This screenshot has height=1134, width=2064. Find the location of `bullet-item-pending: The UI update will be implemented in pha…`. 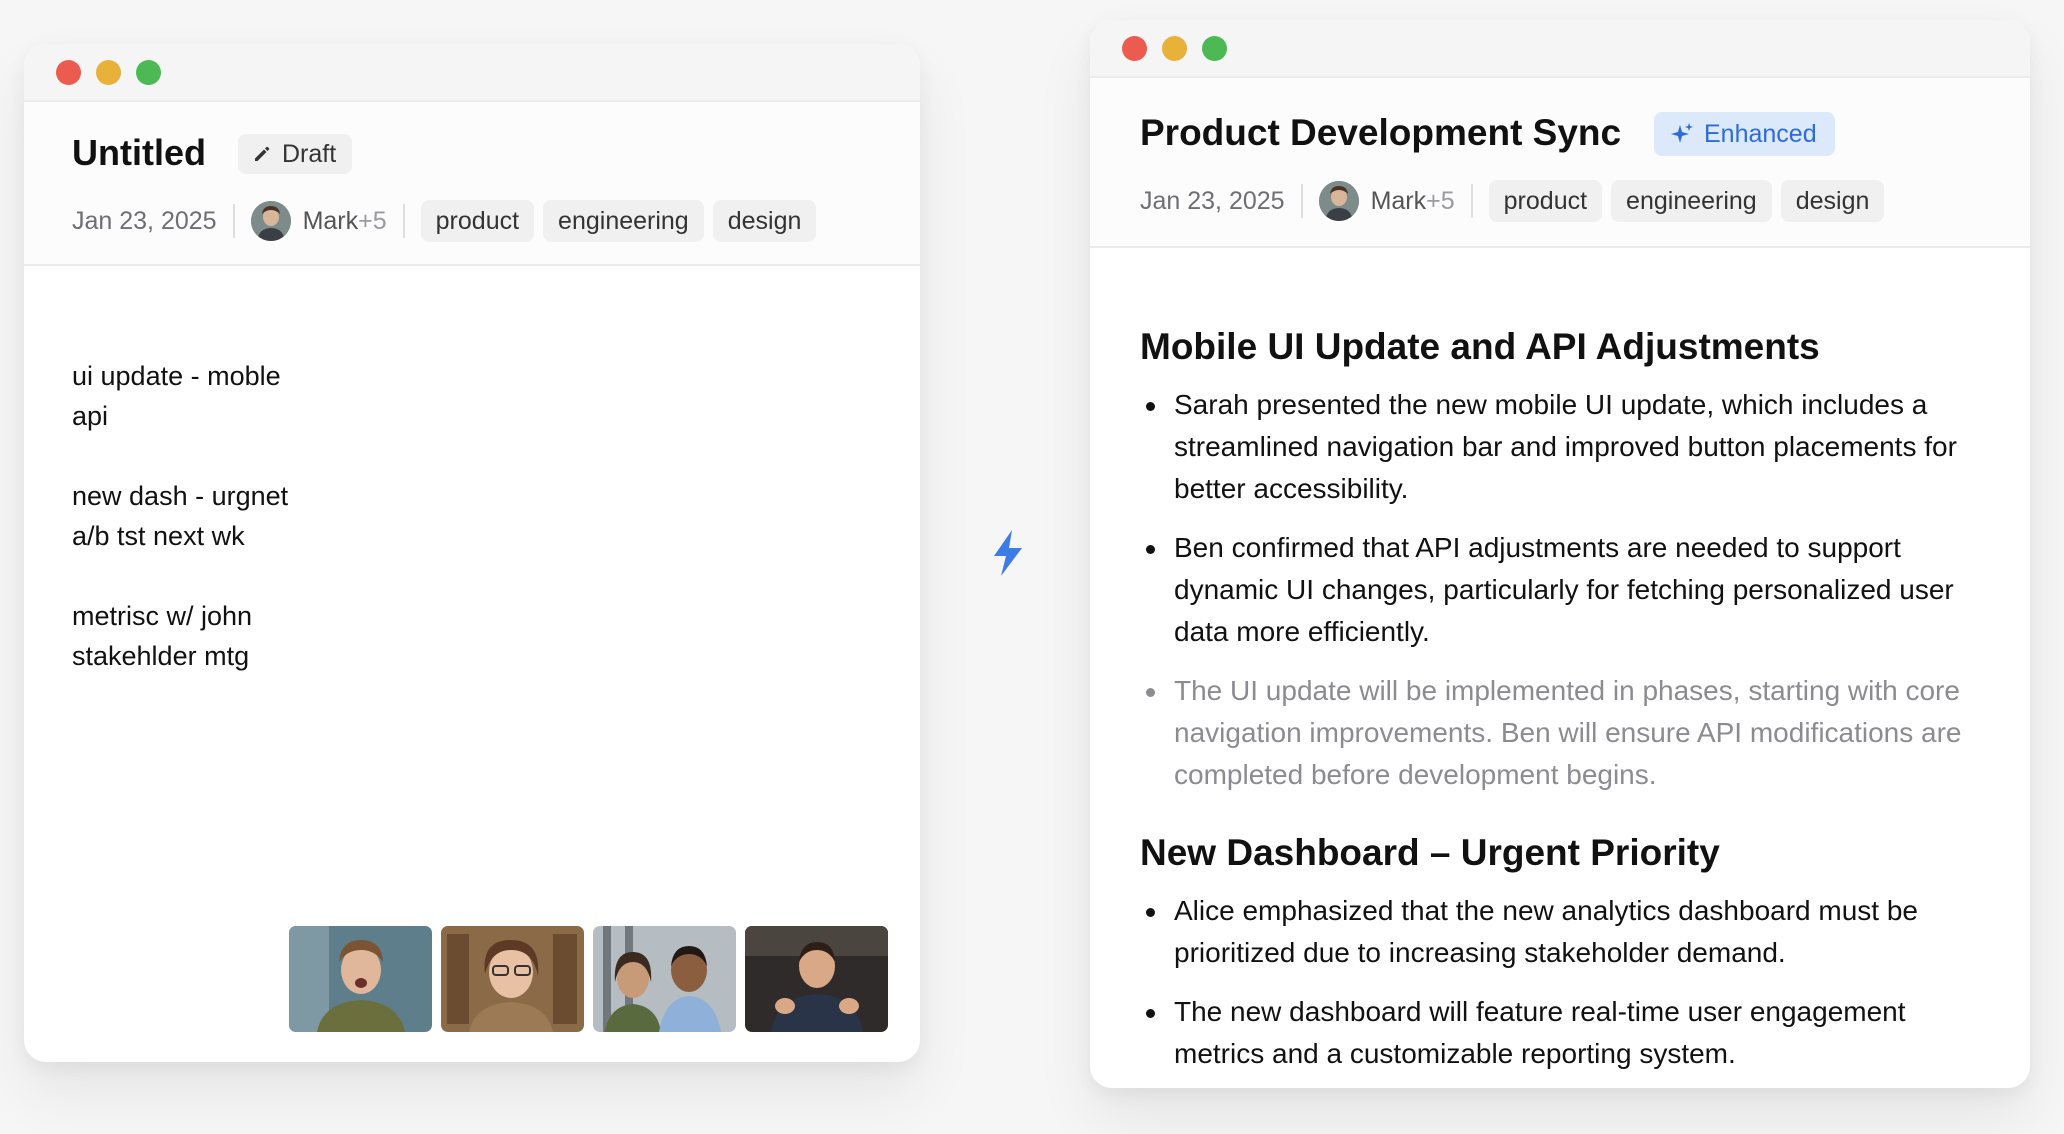

bullet-item-pending: The UI update will be implemented in pha… is located at coordinates (1560, 733).